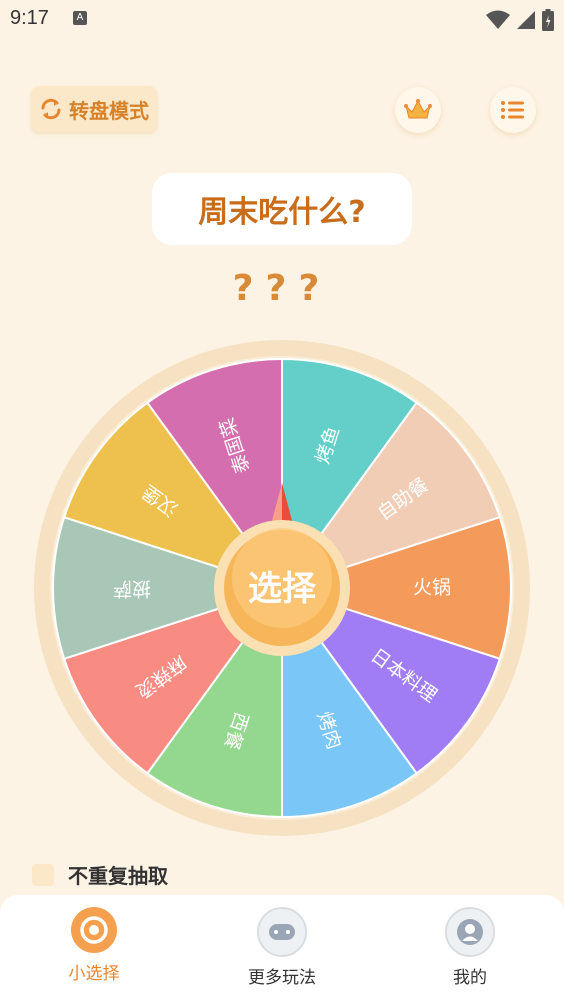 The image size is (564, 1004). What do you see at coordinates (498, 19) in the screenshot?
I see `wifi-icon` at bounding box center [498, 19].